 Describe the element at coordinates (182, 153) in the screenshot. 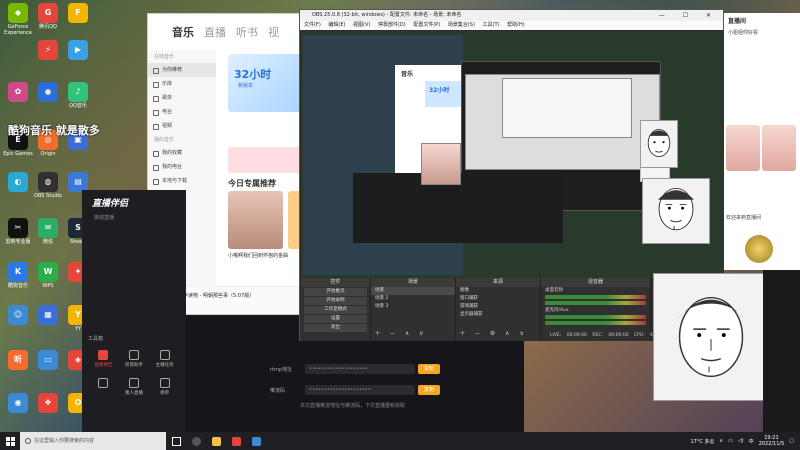

I see `sidebar-item: 我的收藏` at that location.